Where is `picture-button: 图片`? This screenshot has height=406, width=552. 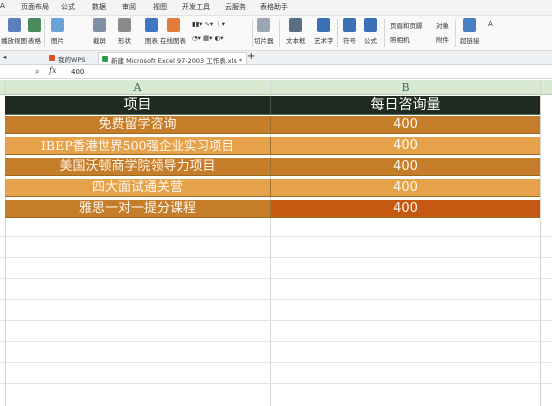 picture-button: 图片 is located at coordinates (57, 31).